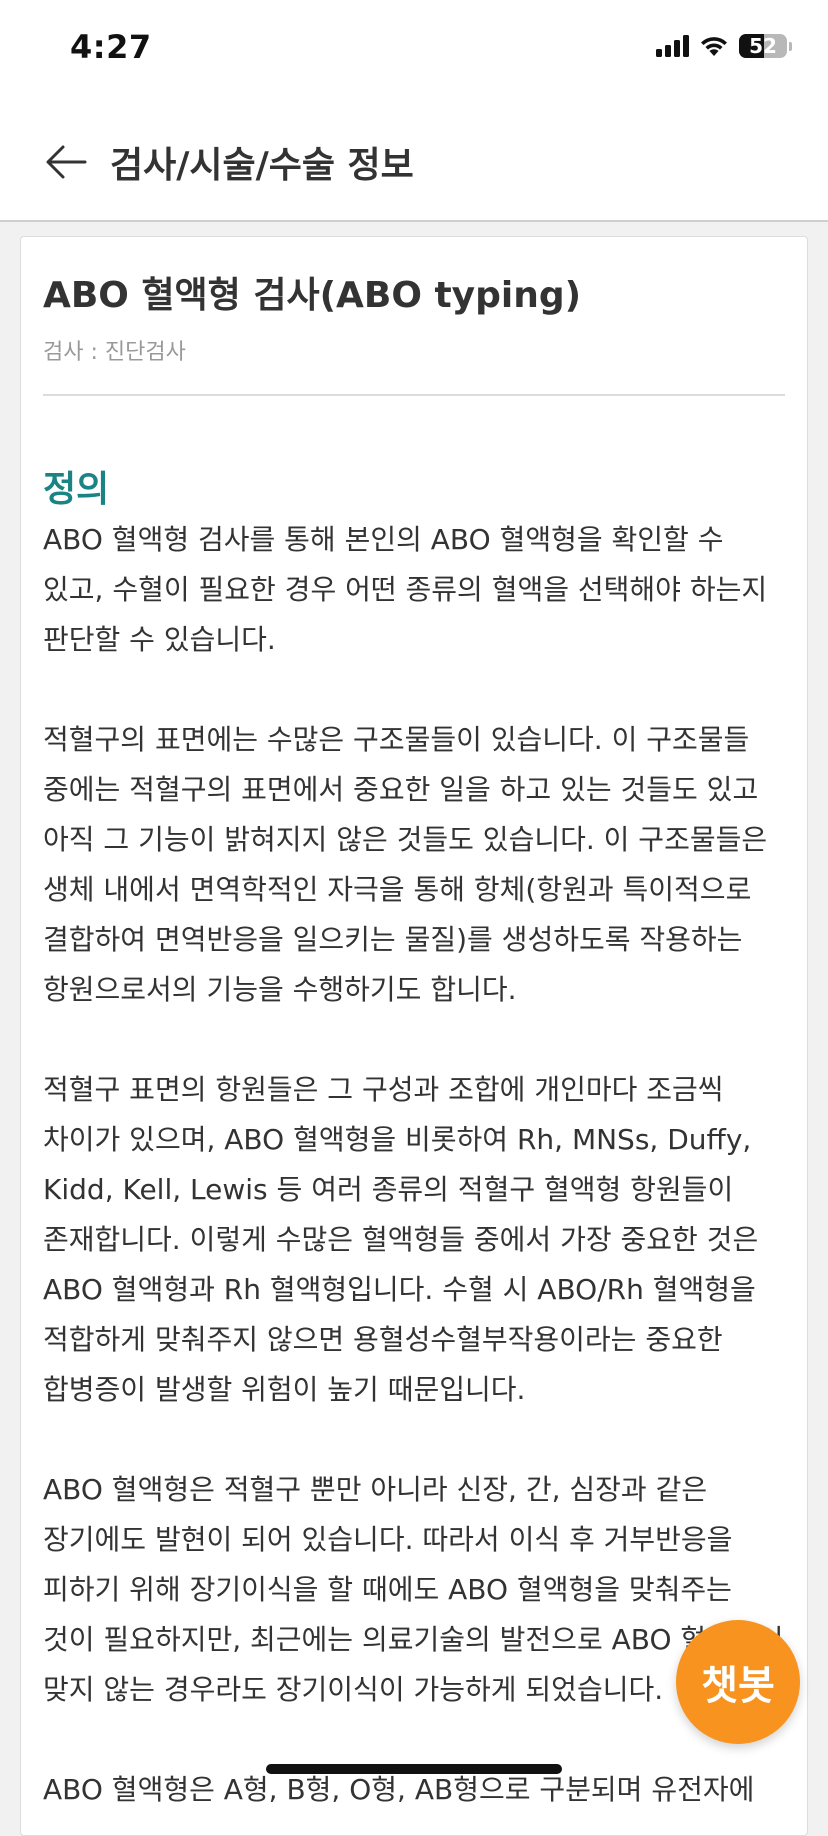  I want to click on battery-icon: 52, so click(763, 46).